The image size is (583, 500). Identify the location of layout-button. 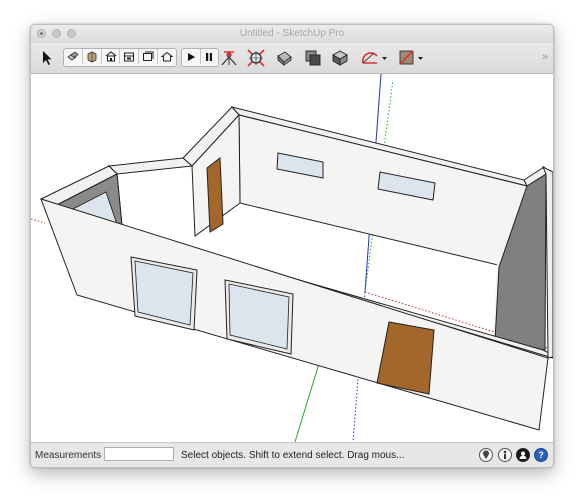
(149, 56).